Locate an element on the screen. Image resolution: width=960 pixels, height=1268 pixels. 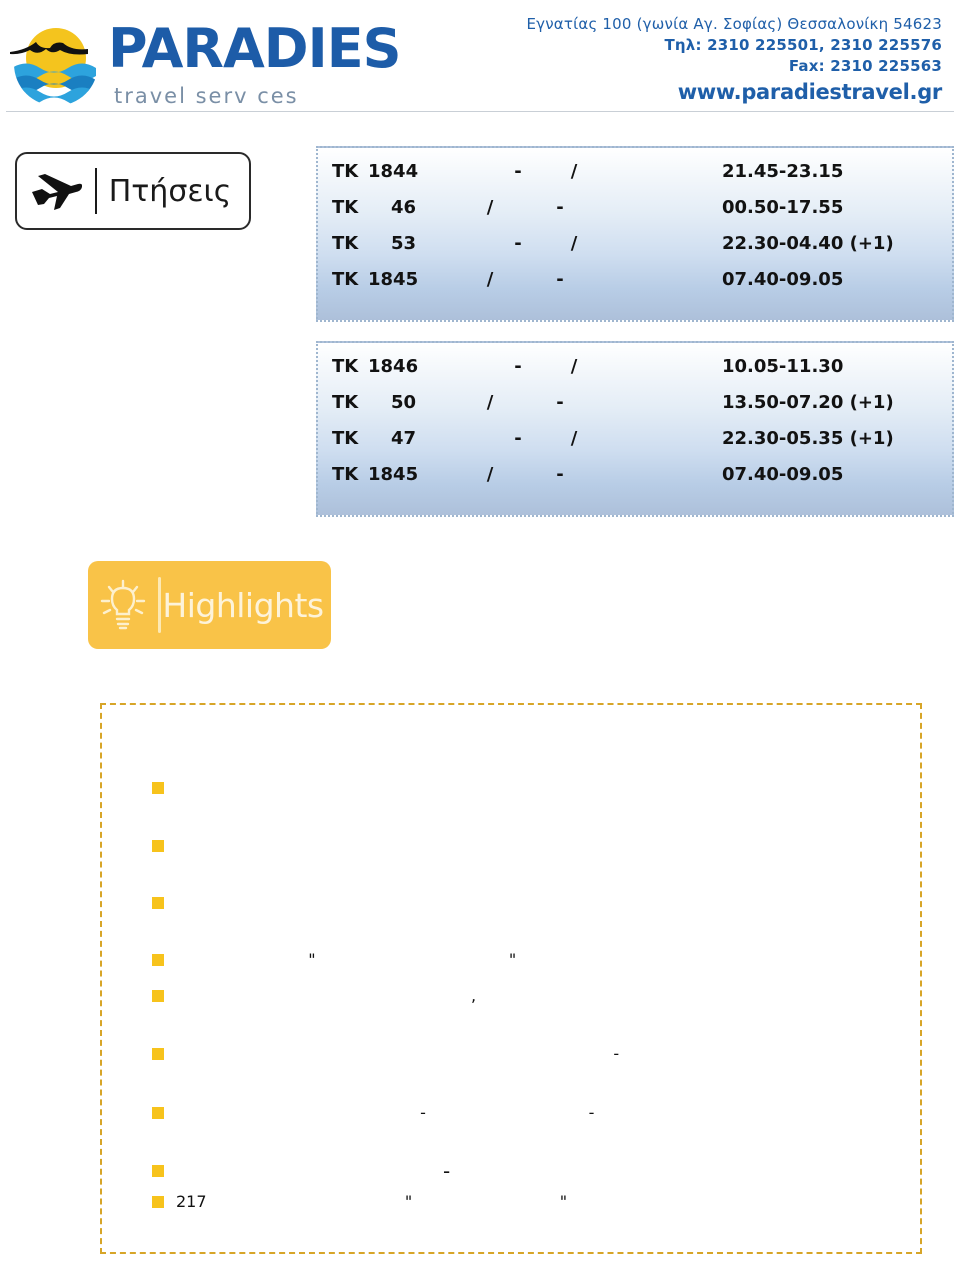
table-row: TK 46 / - 00.50-17.55 is located at coordinates (635, 208).